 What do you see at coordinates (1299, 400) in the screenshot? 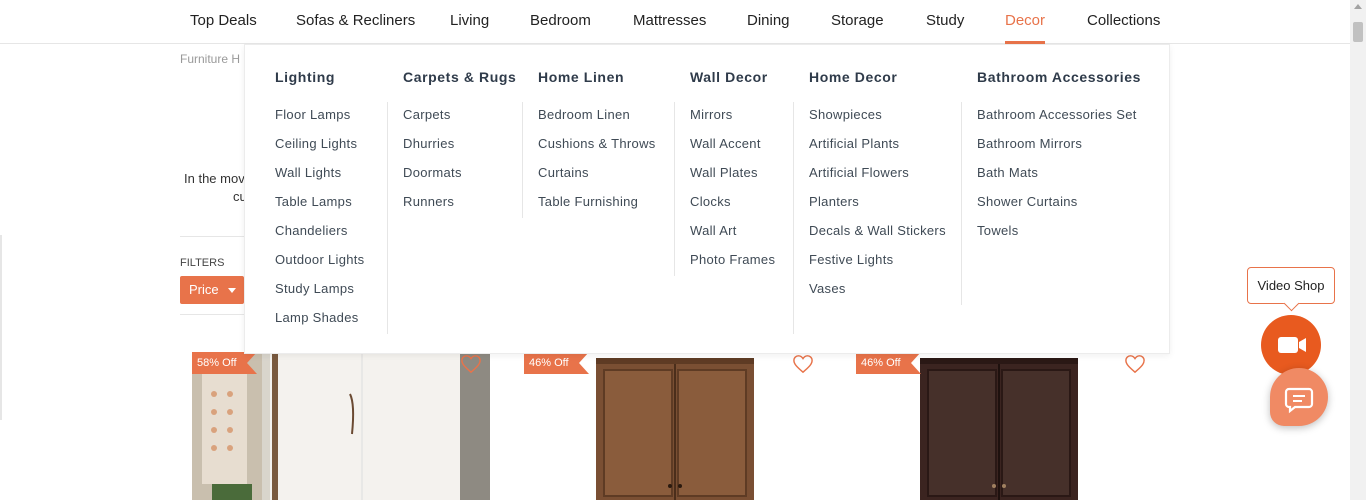
I see `chat-bubble-icon` at bounding box center [1299, 400].